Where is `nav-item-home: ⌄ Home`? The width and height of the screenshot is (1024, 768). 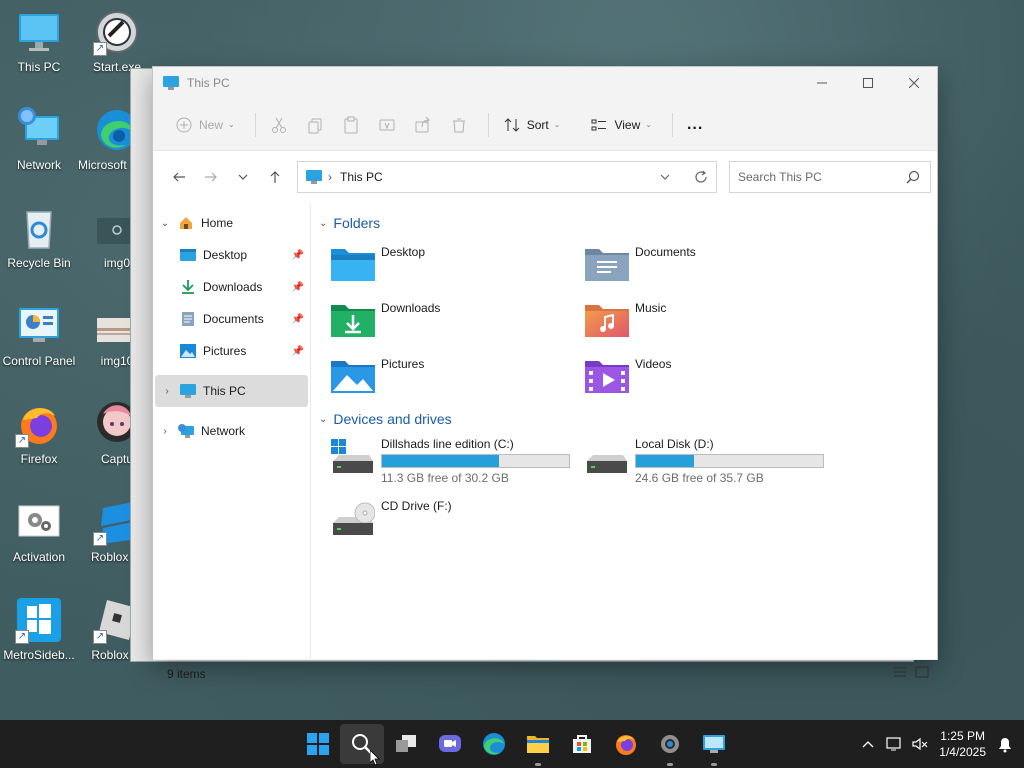
nav-item-home: ⌄ Home is located at coordinates (231, 223).